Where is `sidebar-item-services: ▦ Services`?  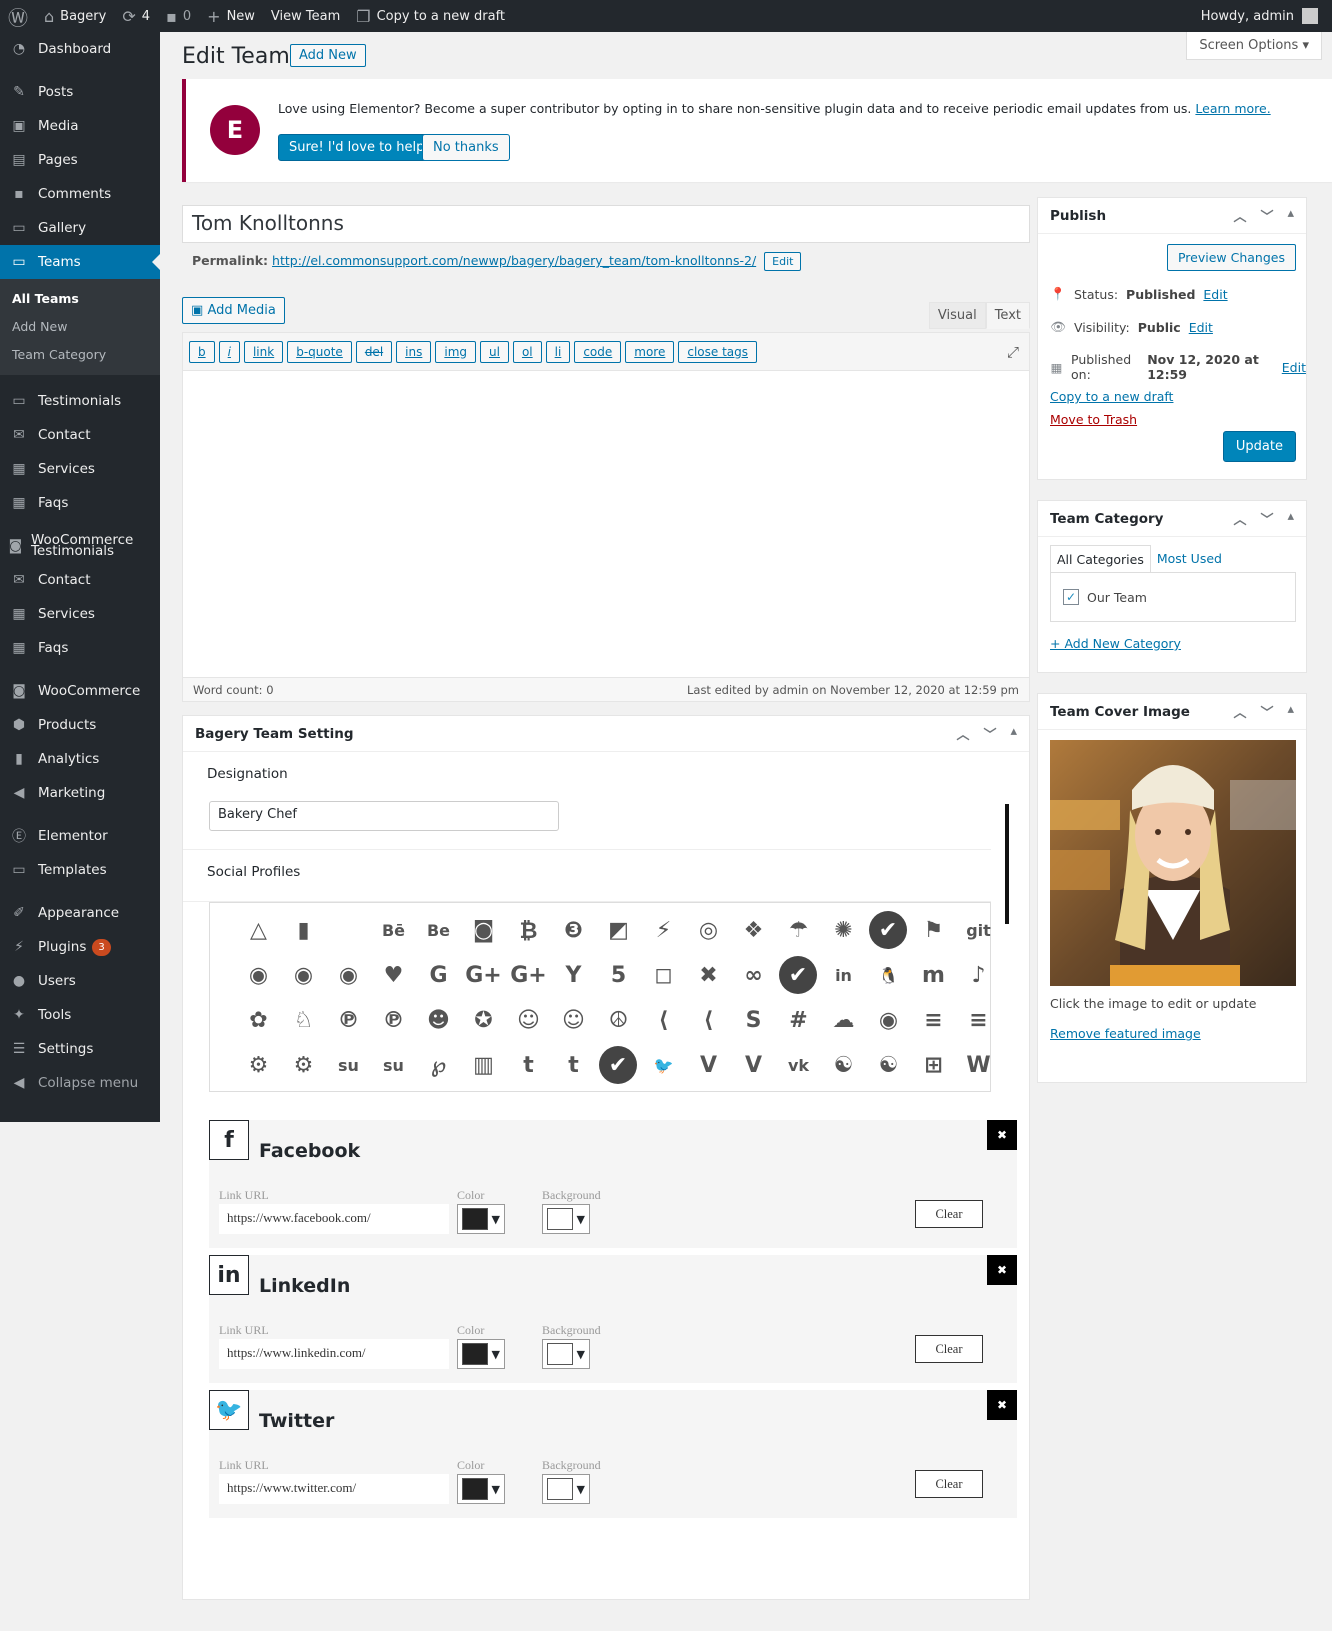 sidebar-item-services: ▦ Services is located at coordinates (80, 469).